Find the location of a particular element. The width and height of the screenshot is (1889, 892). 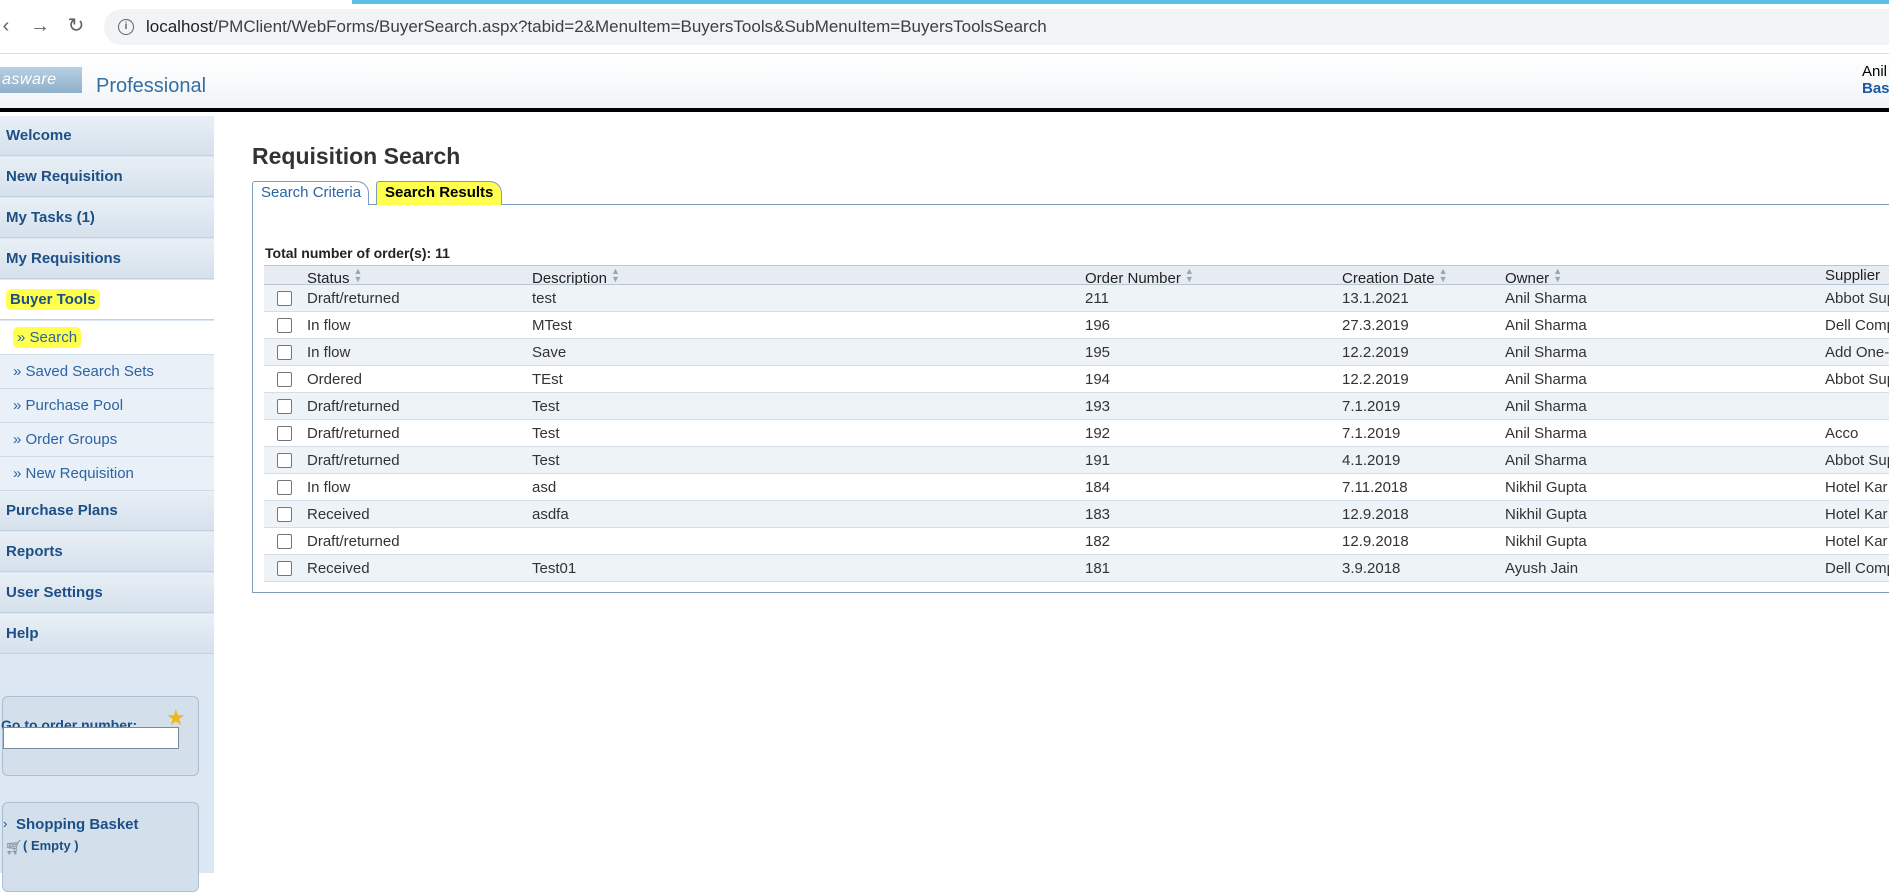

table-row: Draft/returned Test 193 7.1.2019 Anil Sharma is located at coordinates (1076, 406).